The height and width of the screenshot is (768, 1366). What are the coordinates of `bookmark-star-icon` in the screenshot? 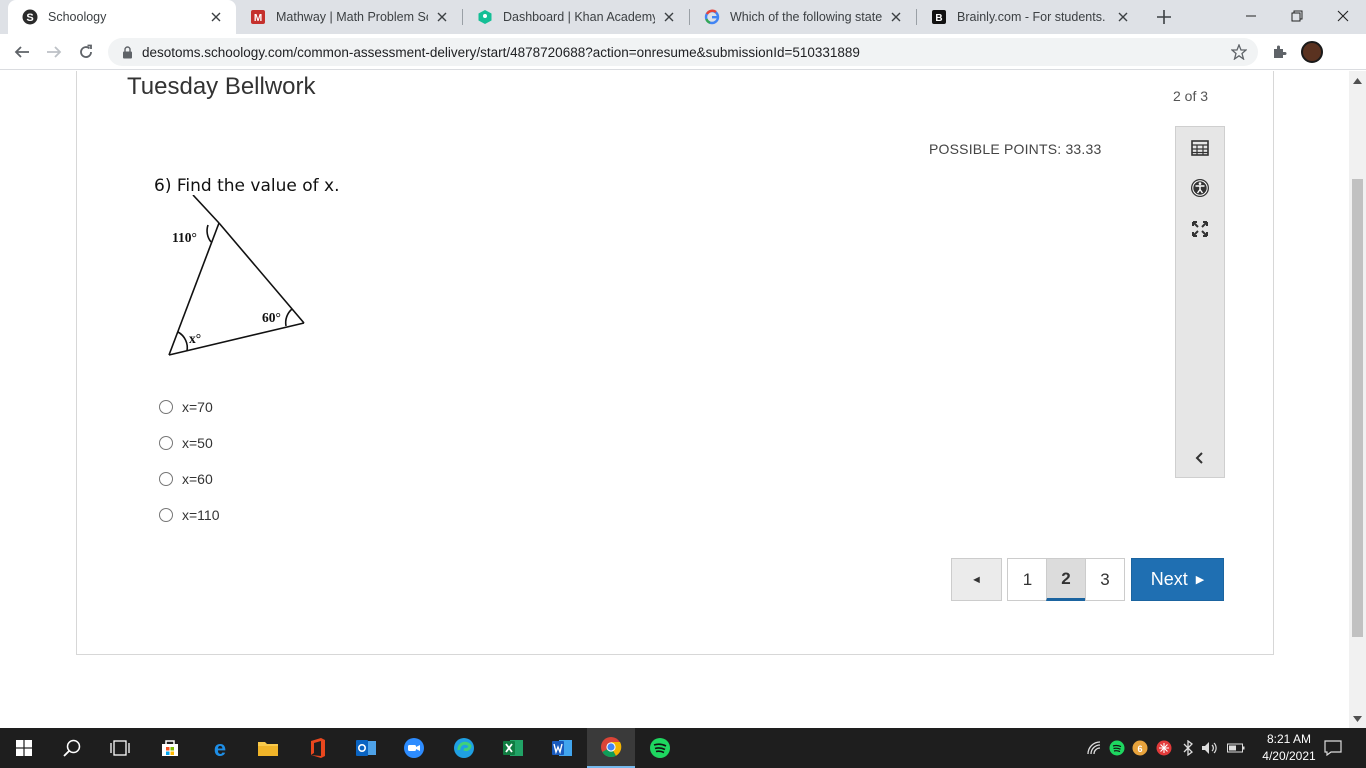 It's located at (1239, 52).